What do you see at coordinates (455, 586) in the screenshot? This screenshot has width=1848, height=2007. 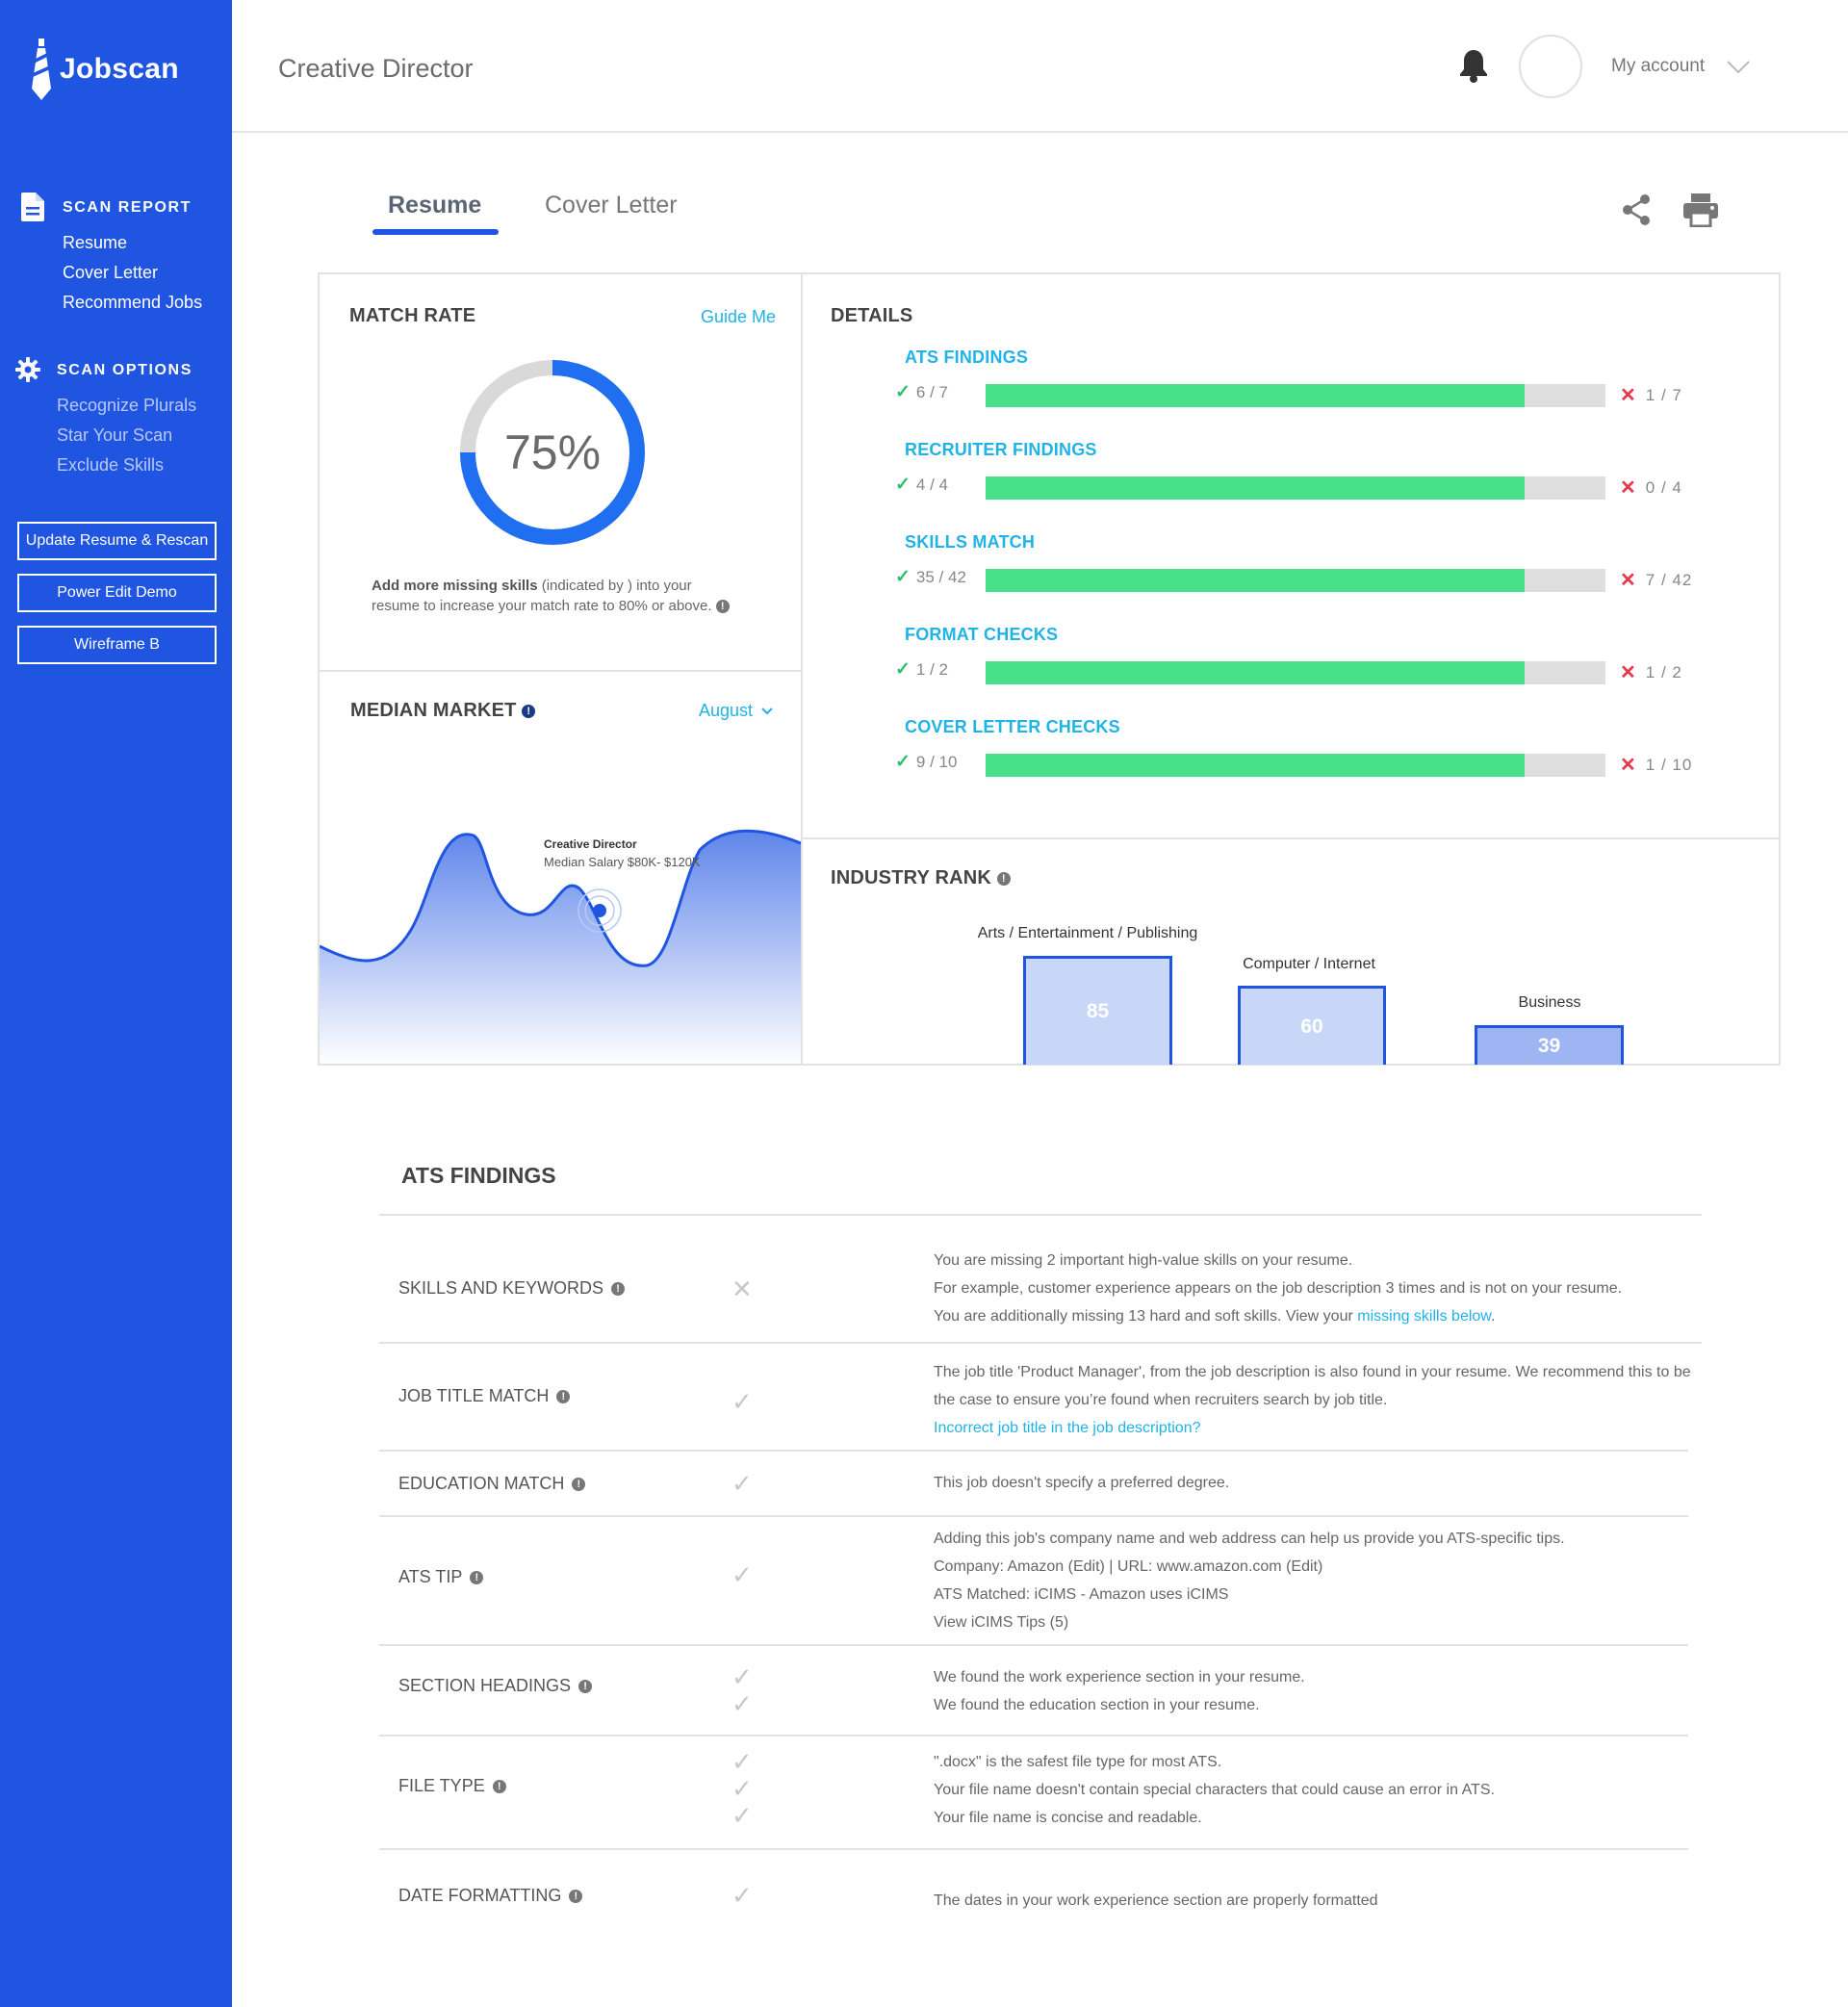 I see `match-note-bold: Add more missing skills` at bounding box center [455, 586].